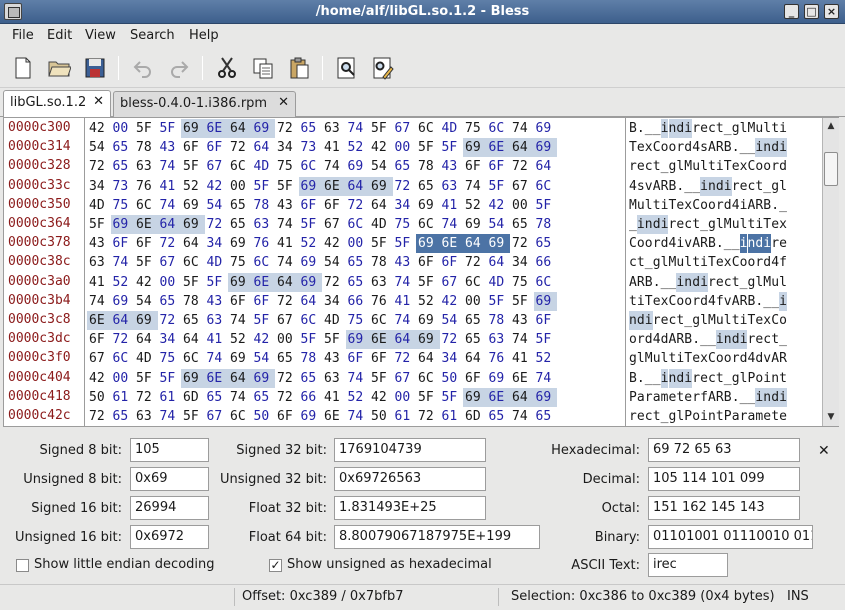  I want to click on ascii-char: u, so click(641, 205).